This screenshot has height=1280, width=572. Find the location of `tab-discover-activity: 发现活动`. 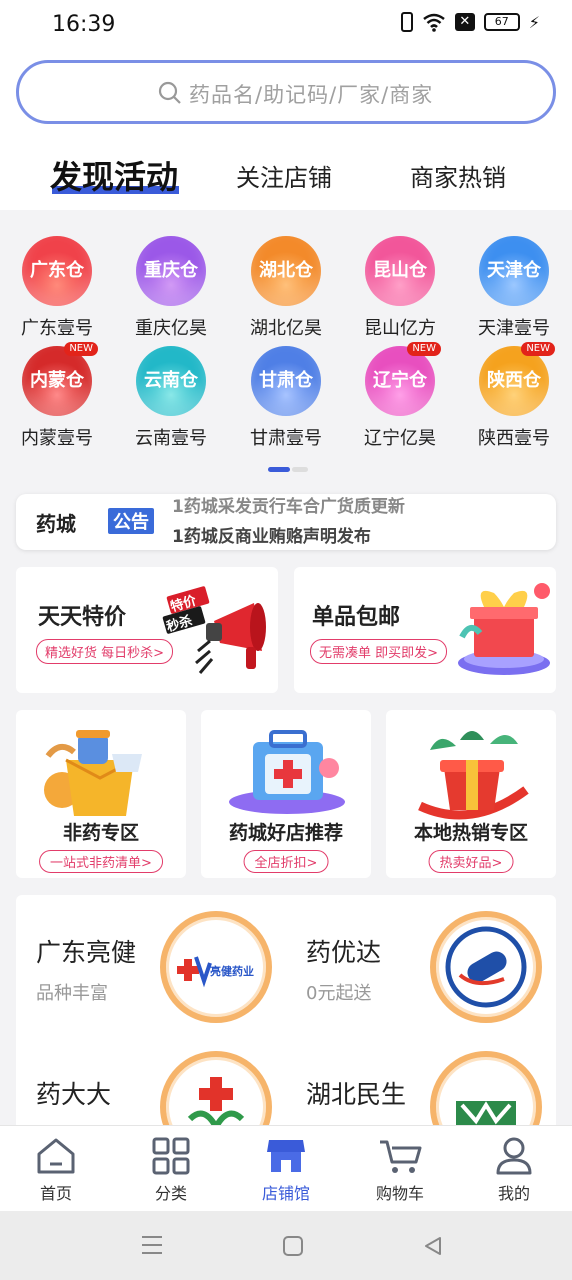

tab-discover-activity: 发现活动 is located at coordinates (114, 175).